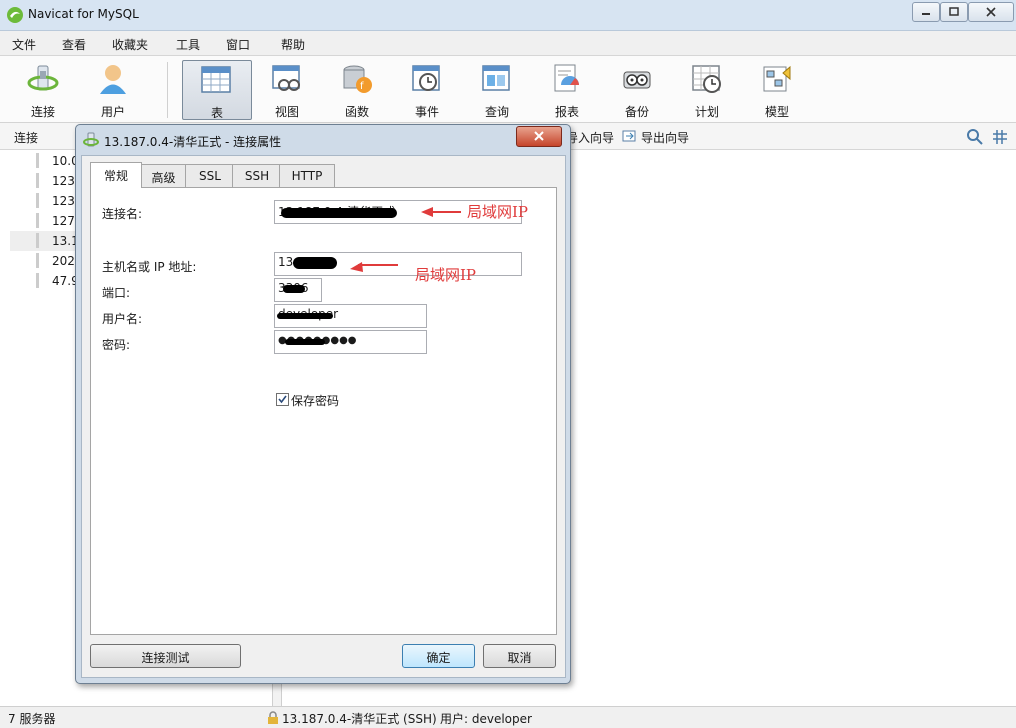 The width and height of the screenshot is (1016, 728). I want to click on toolbar-schedule-button: 计划, so click(707, 89).